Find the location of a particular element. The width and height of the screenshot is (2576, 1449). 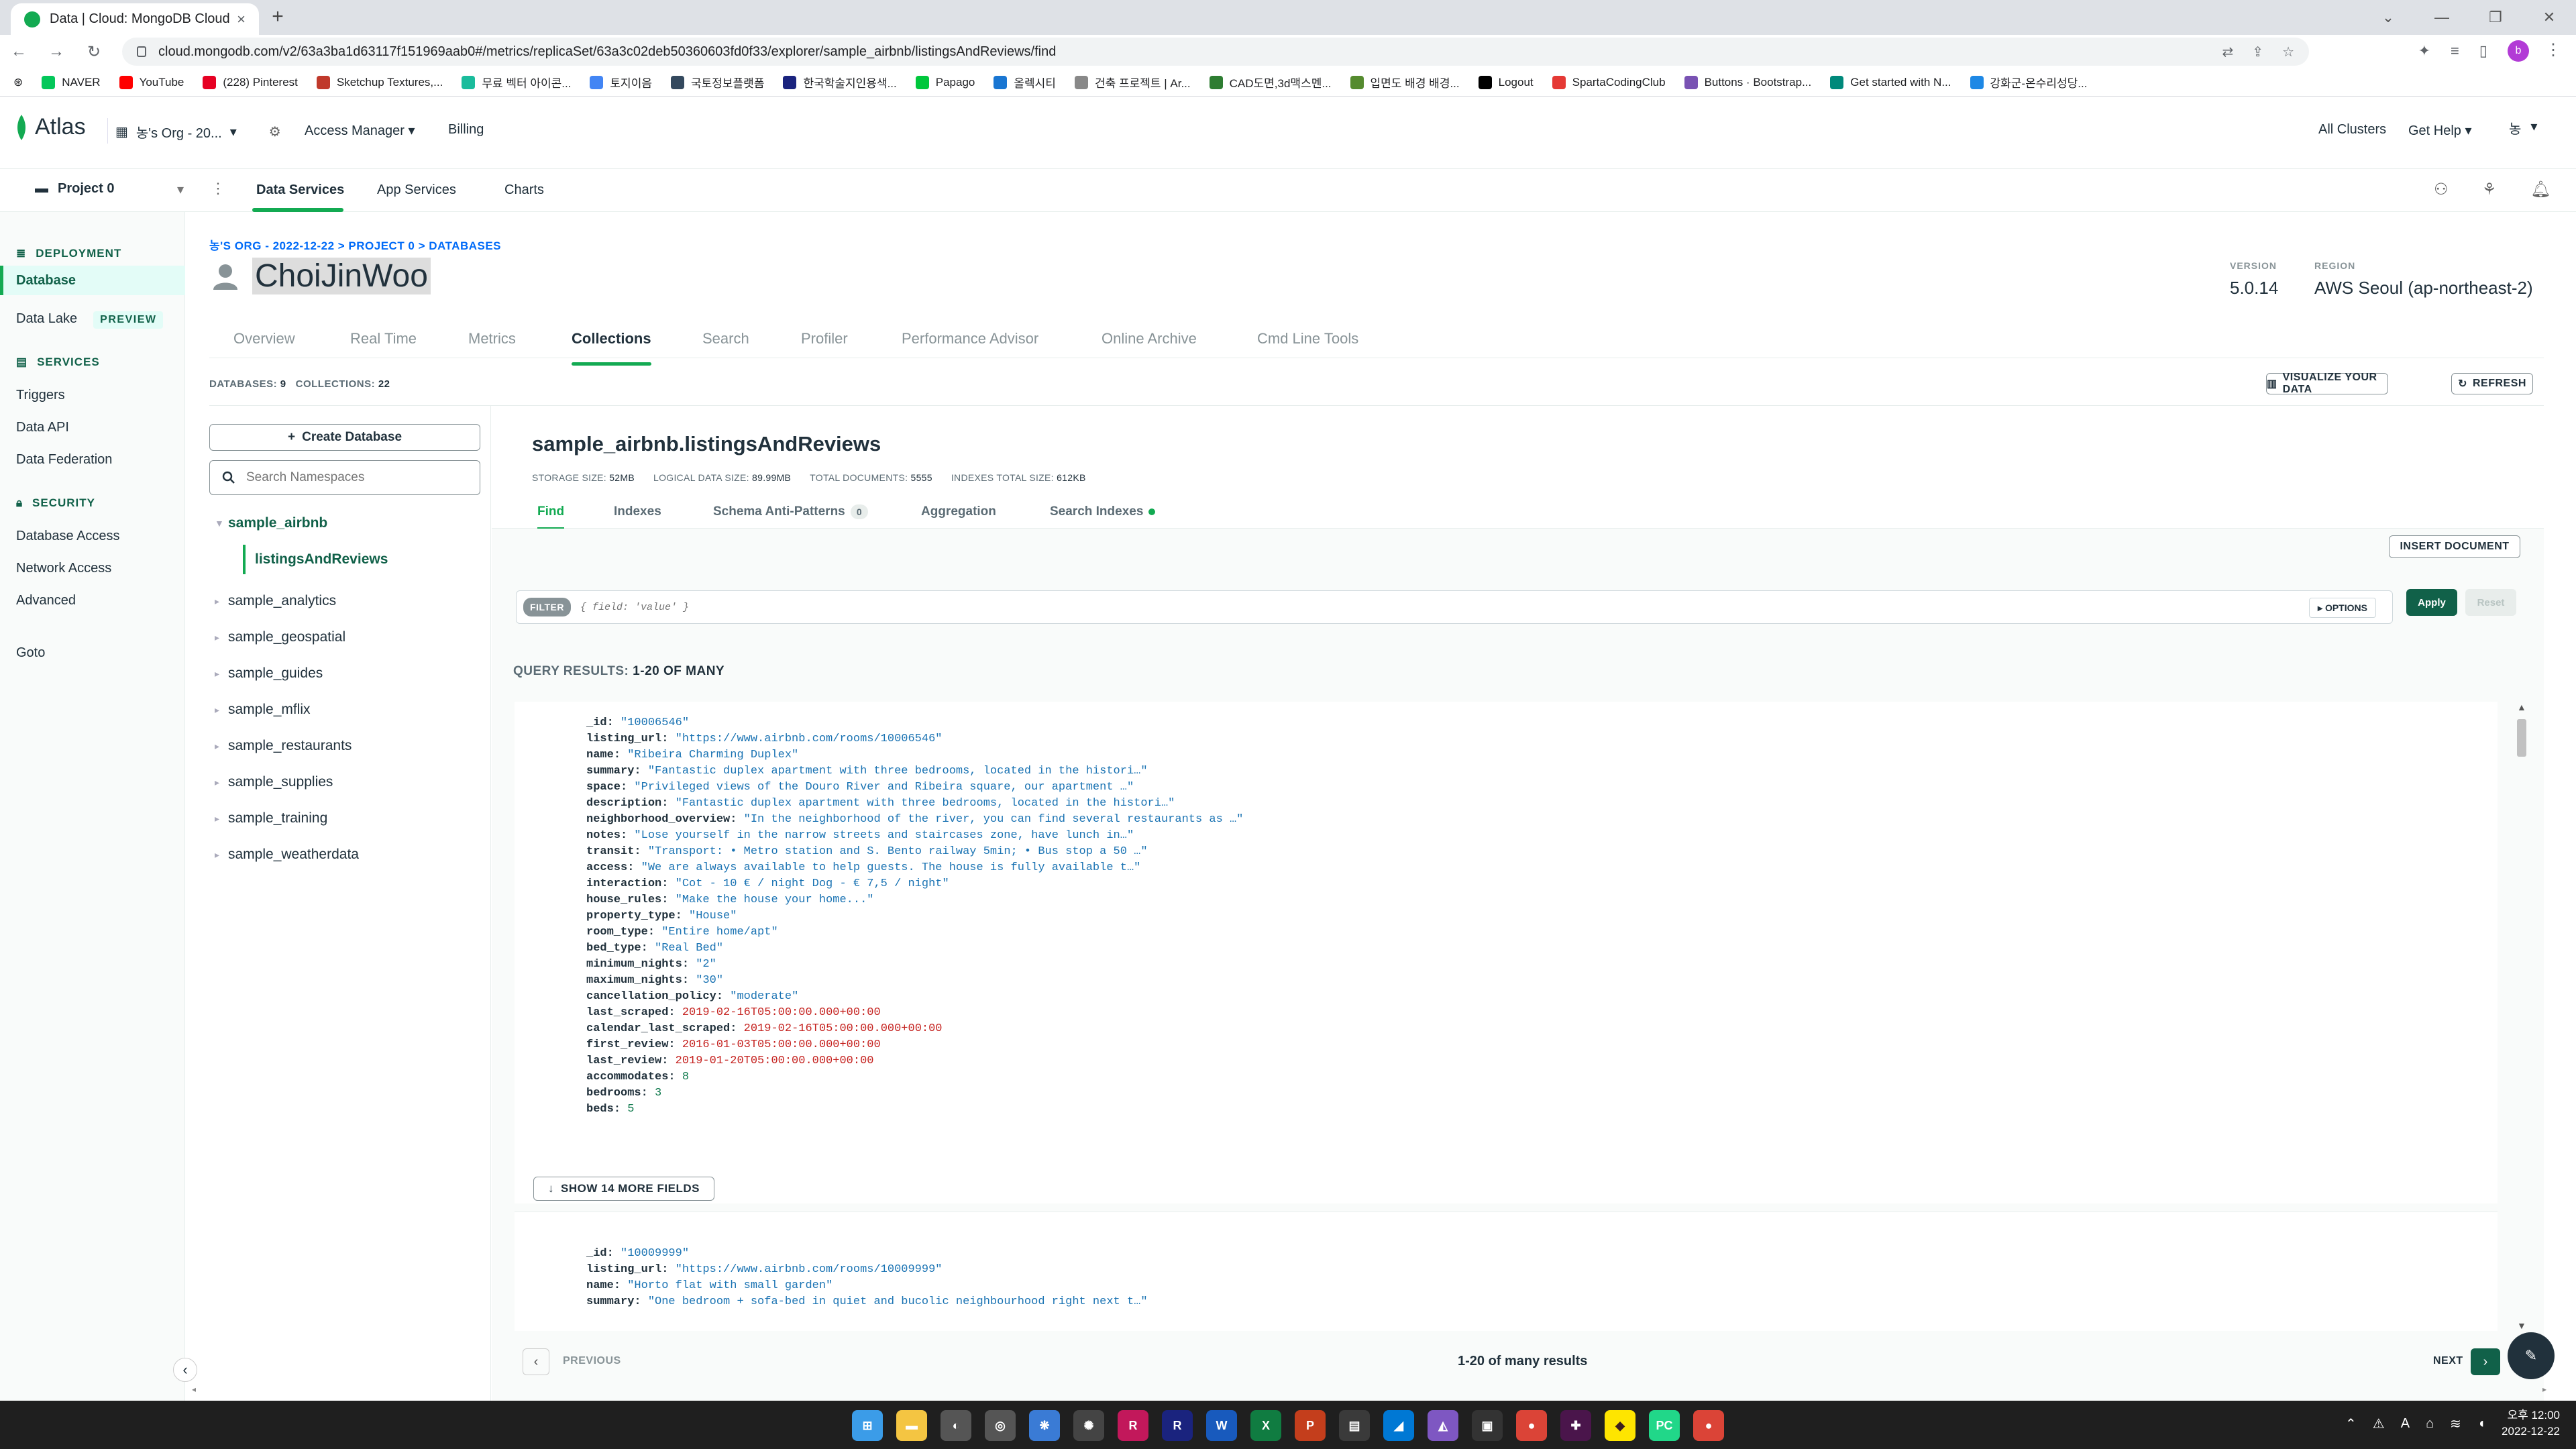

chevron-down-icon: ⌄ is located at coordinates (2388, 17).